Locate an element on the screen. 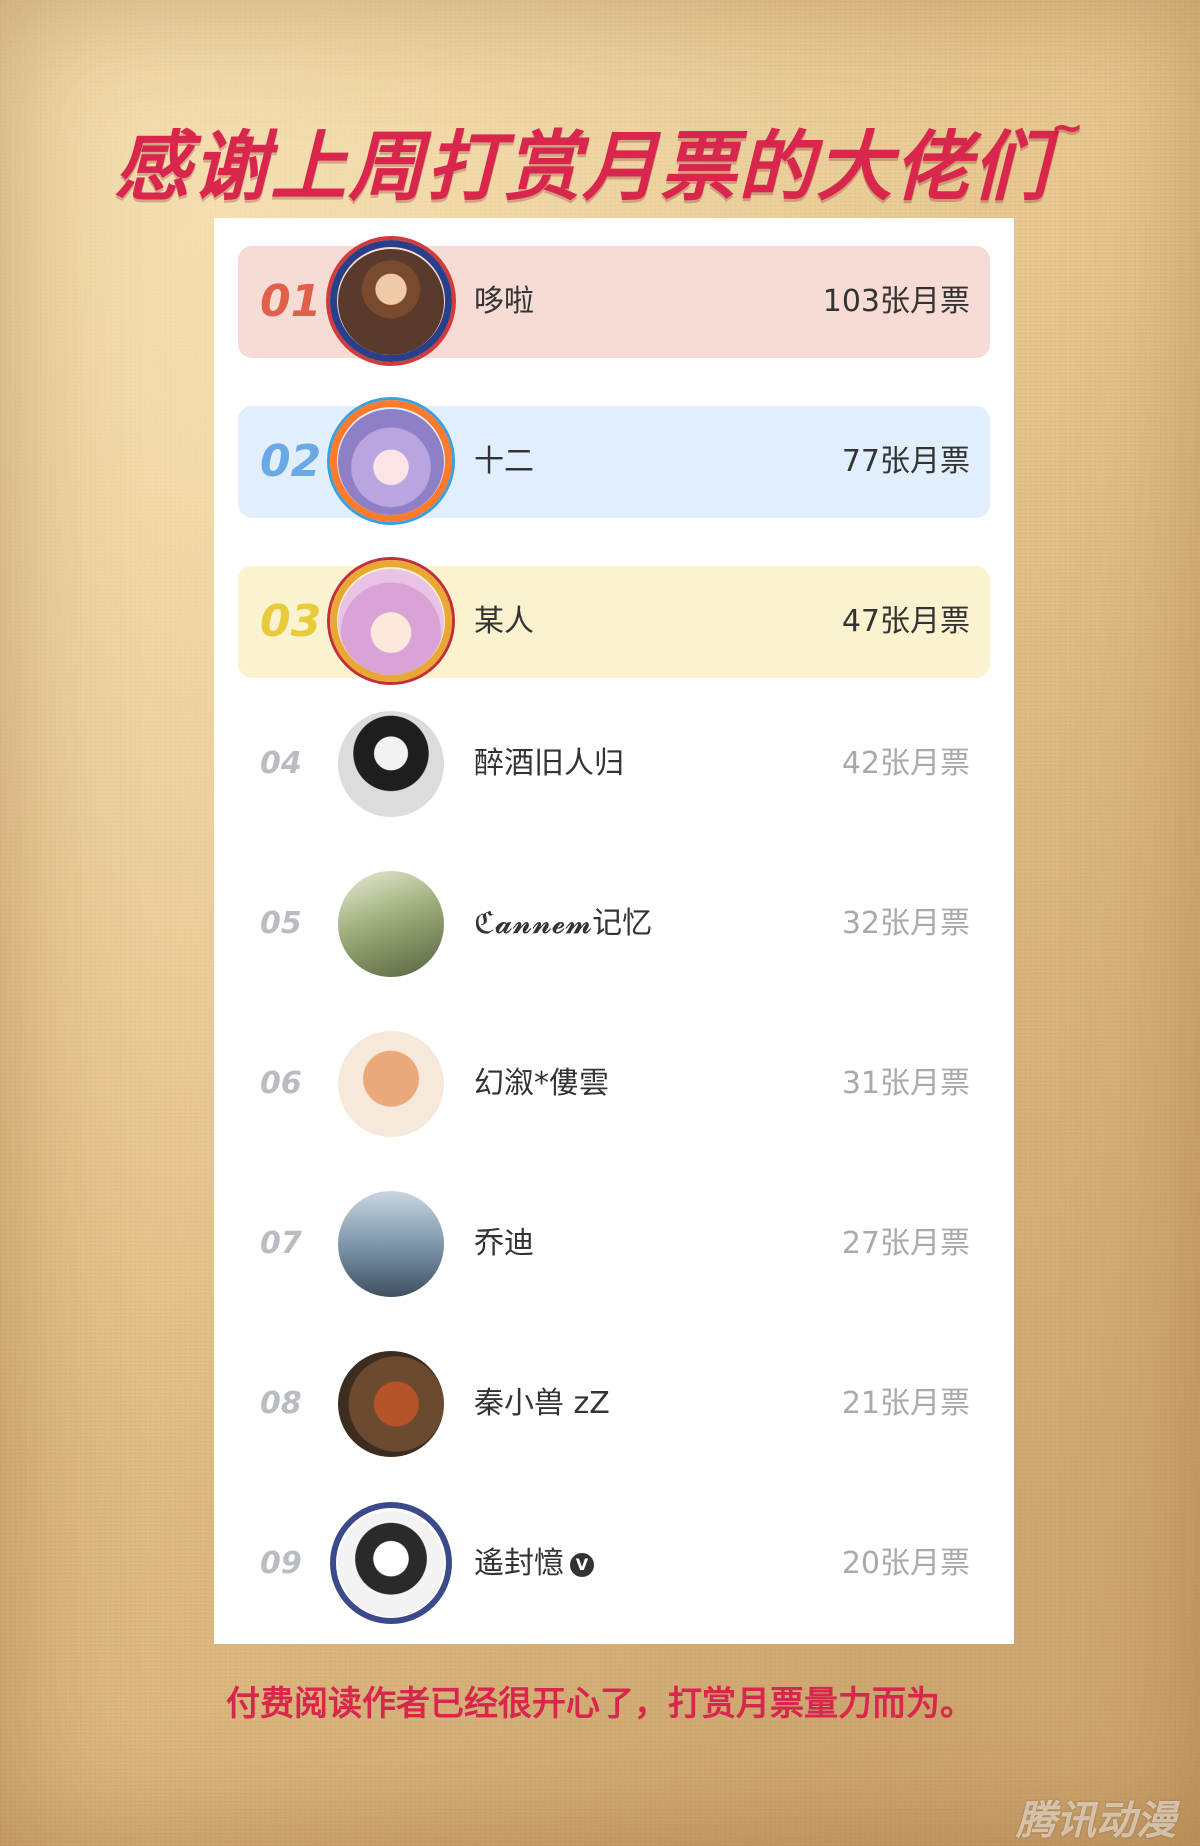  rank-number: 05 is located at coordinates (281, 923).